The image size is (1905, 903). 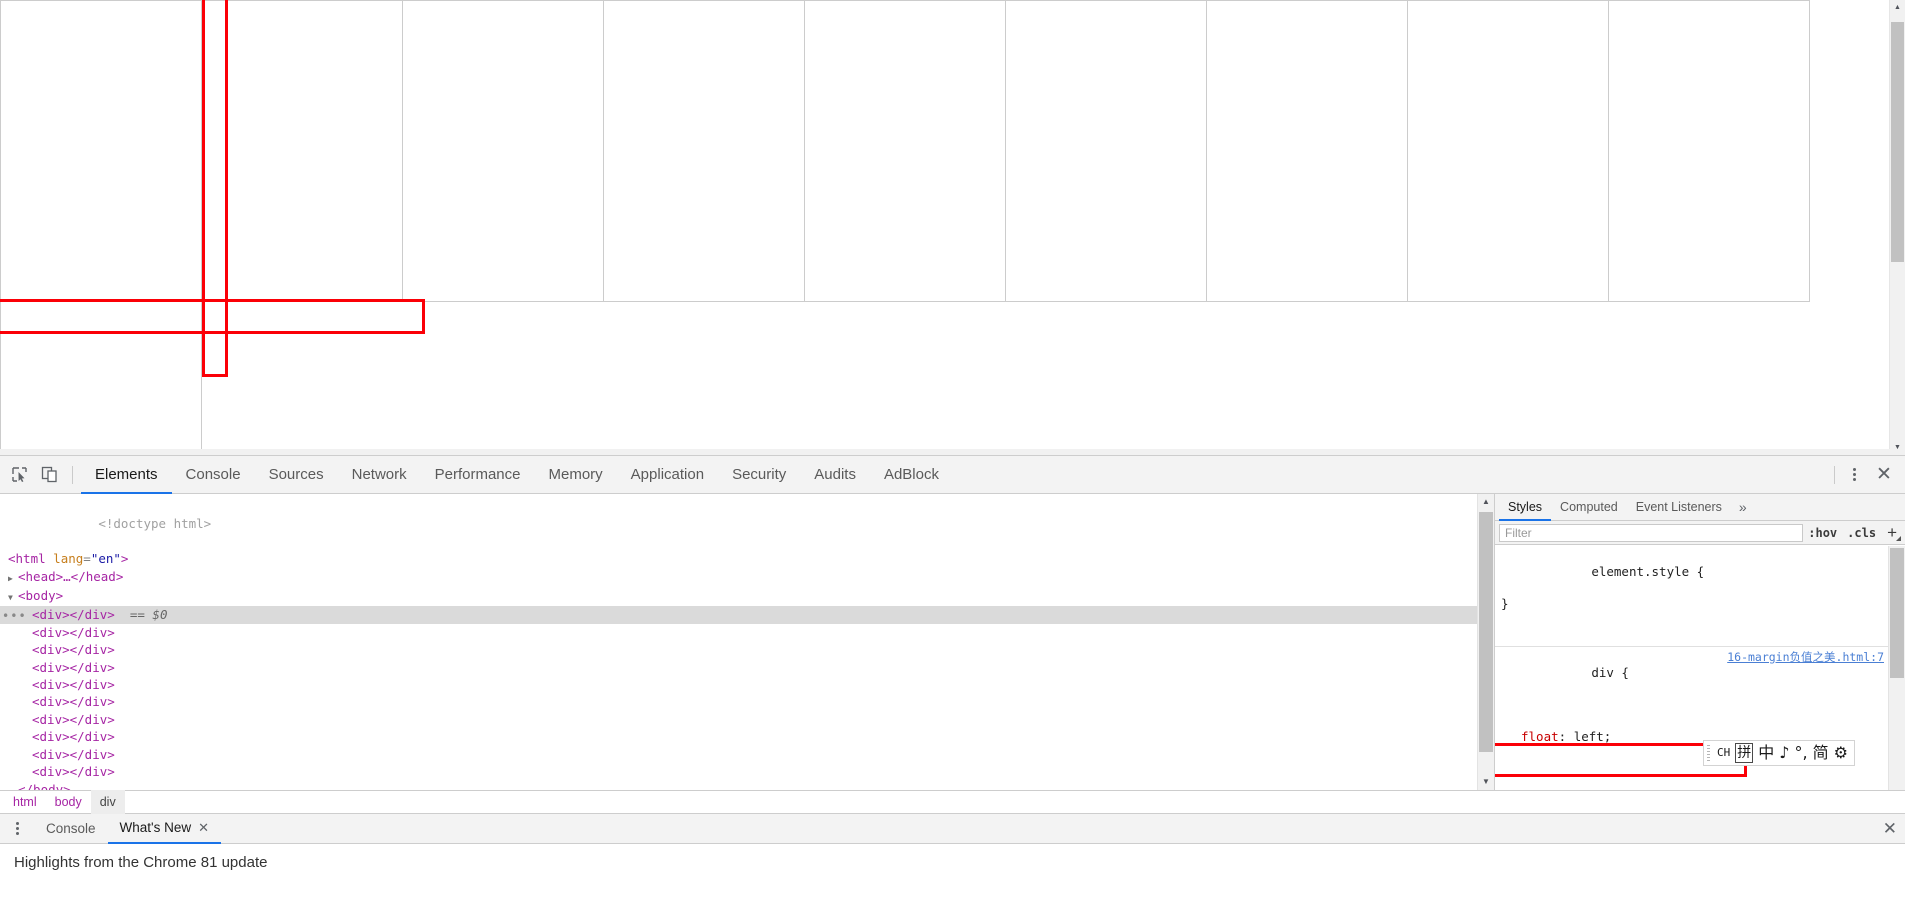 I want to click on dom-scroll-thumb, so click(x=1486, y=632).